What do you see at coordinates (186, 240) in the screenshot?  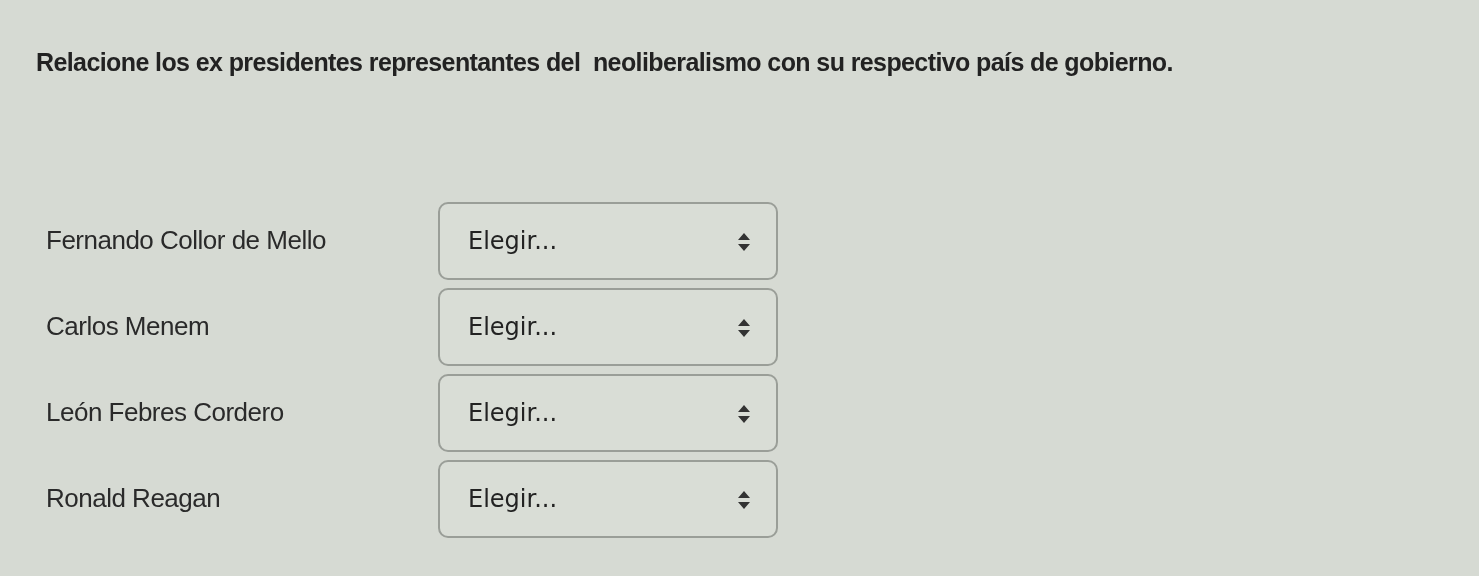 I see `president-name: Fernando Collor de Mello` at bounding box center [186, 240].